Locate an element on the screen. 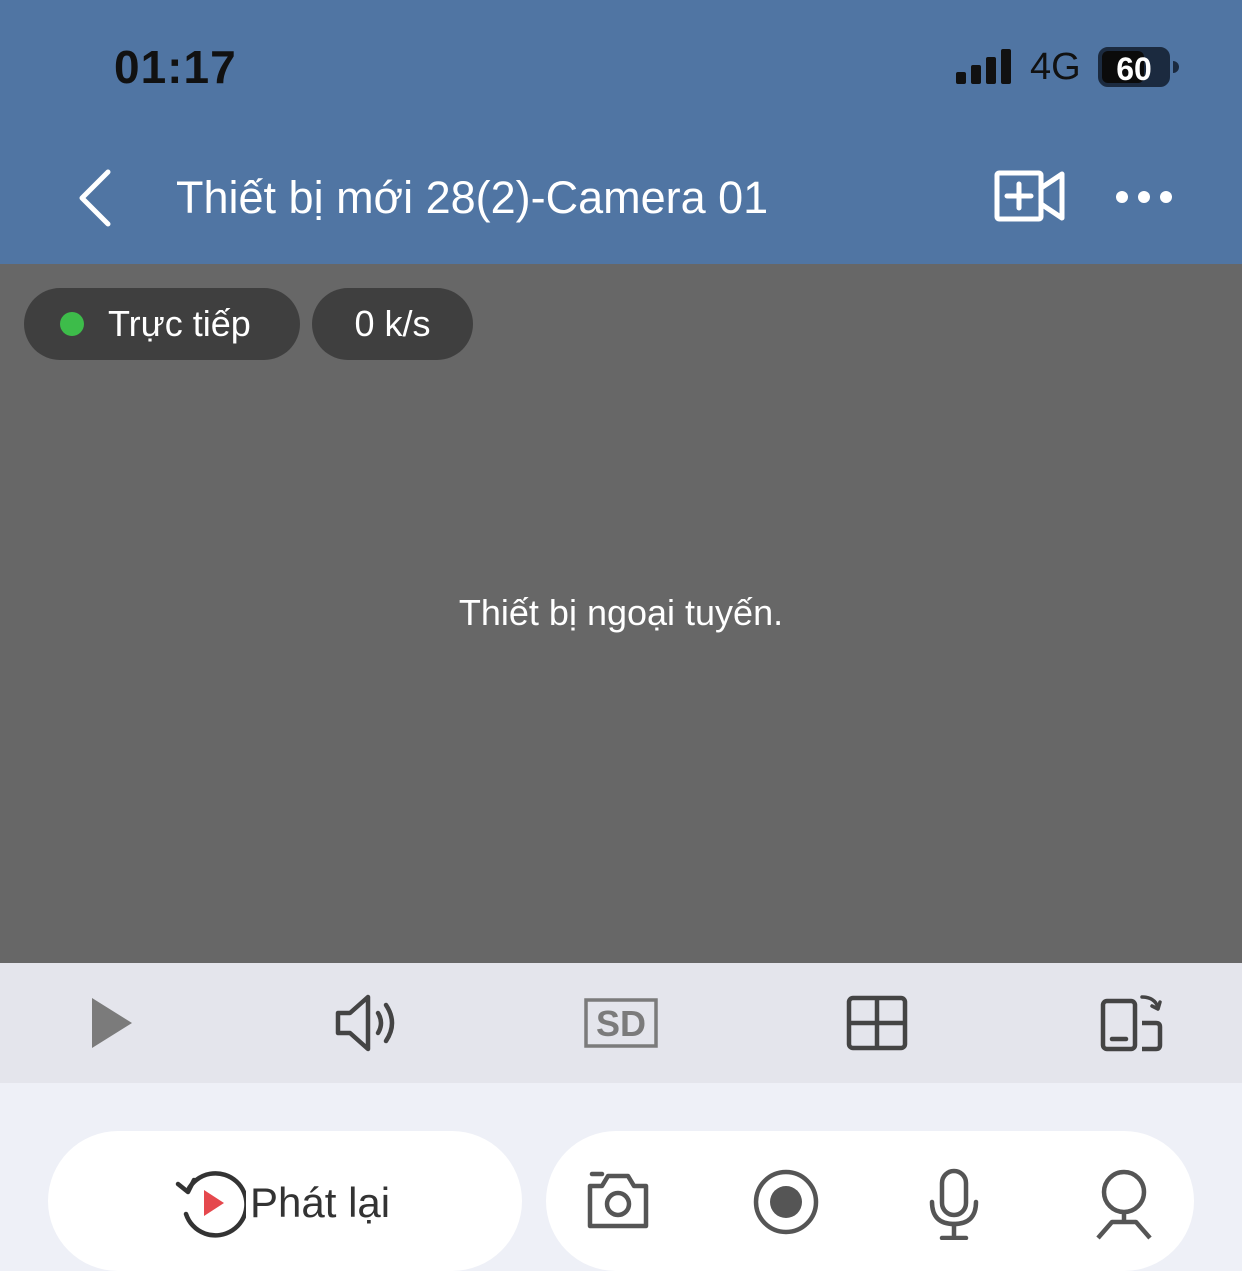  bitrate-badge: 0 k/s is located at coordinates (392, 324).